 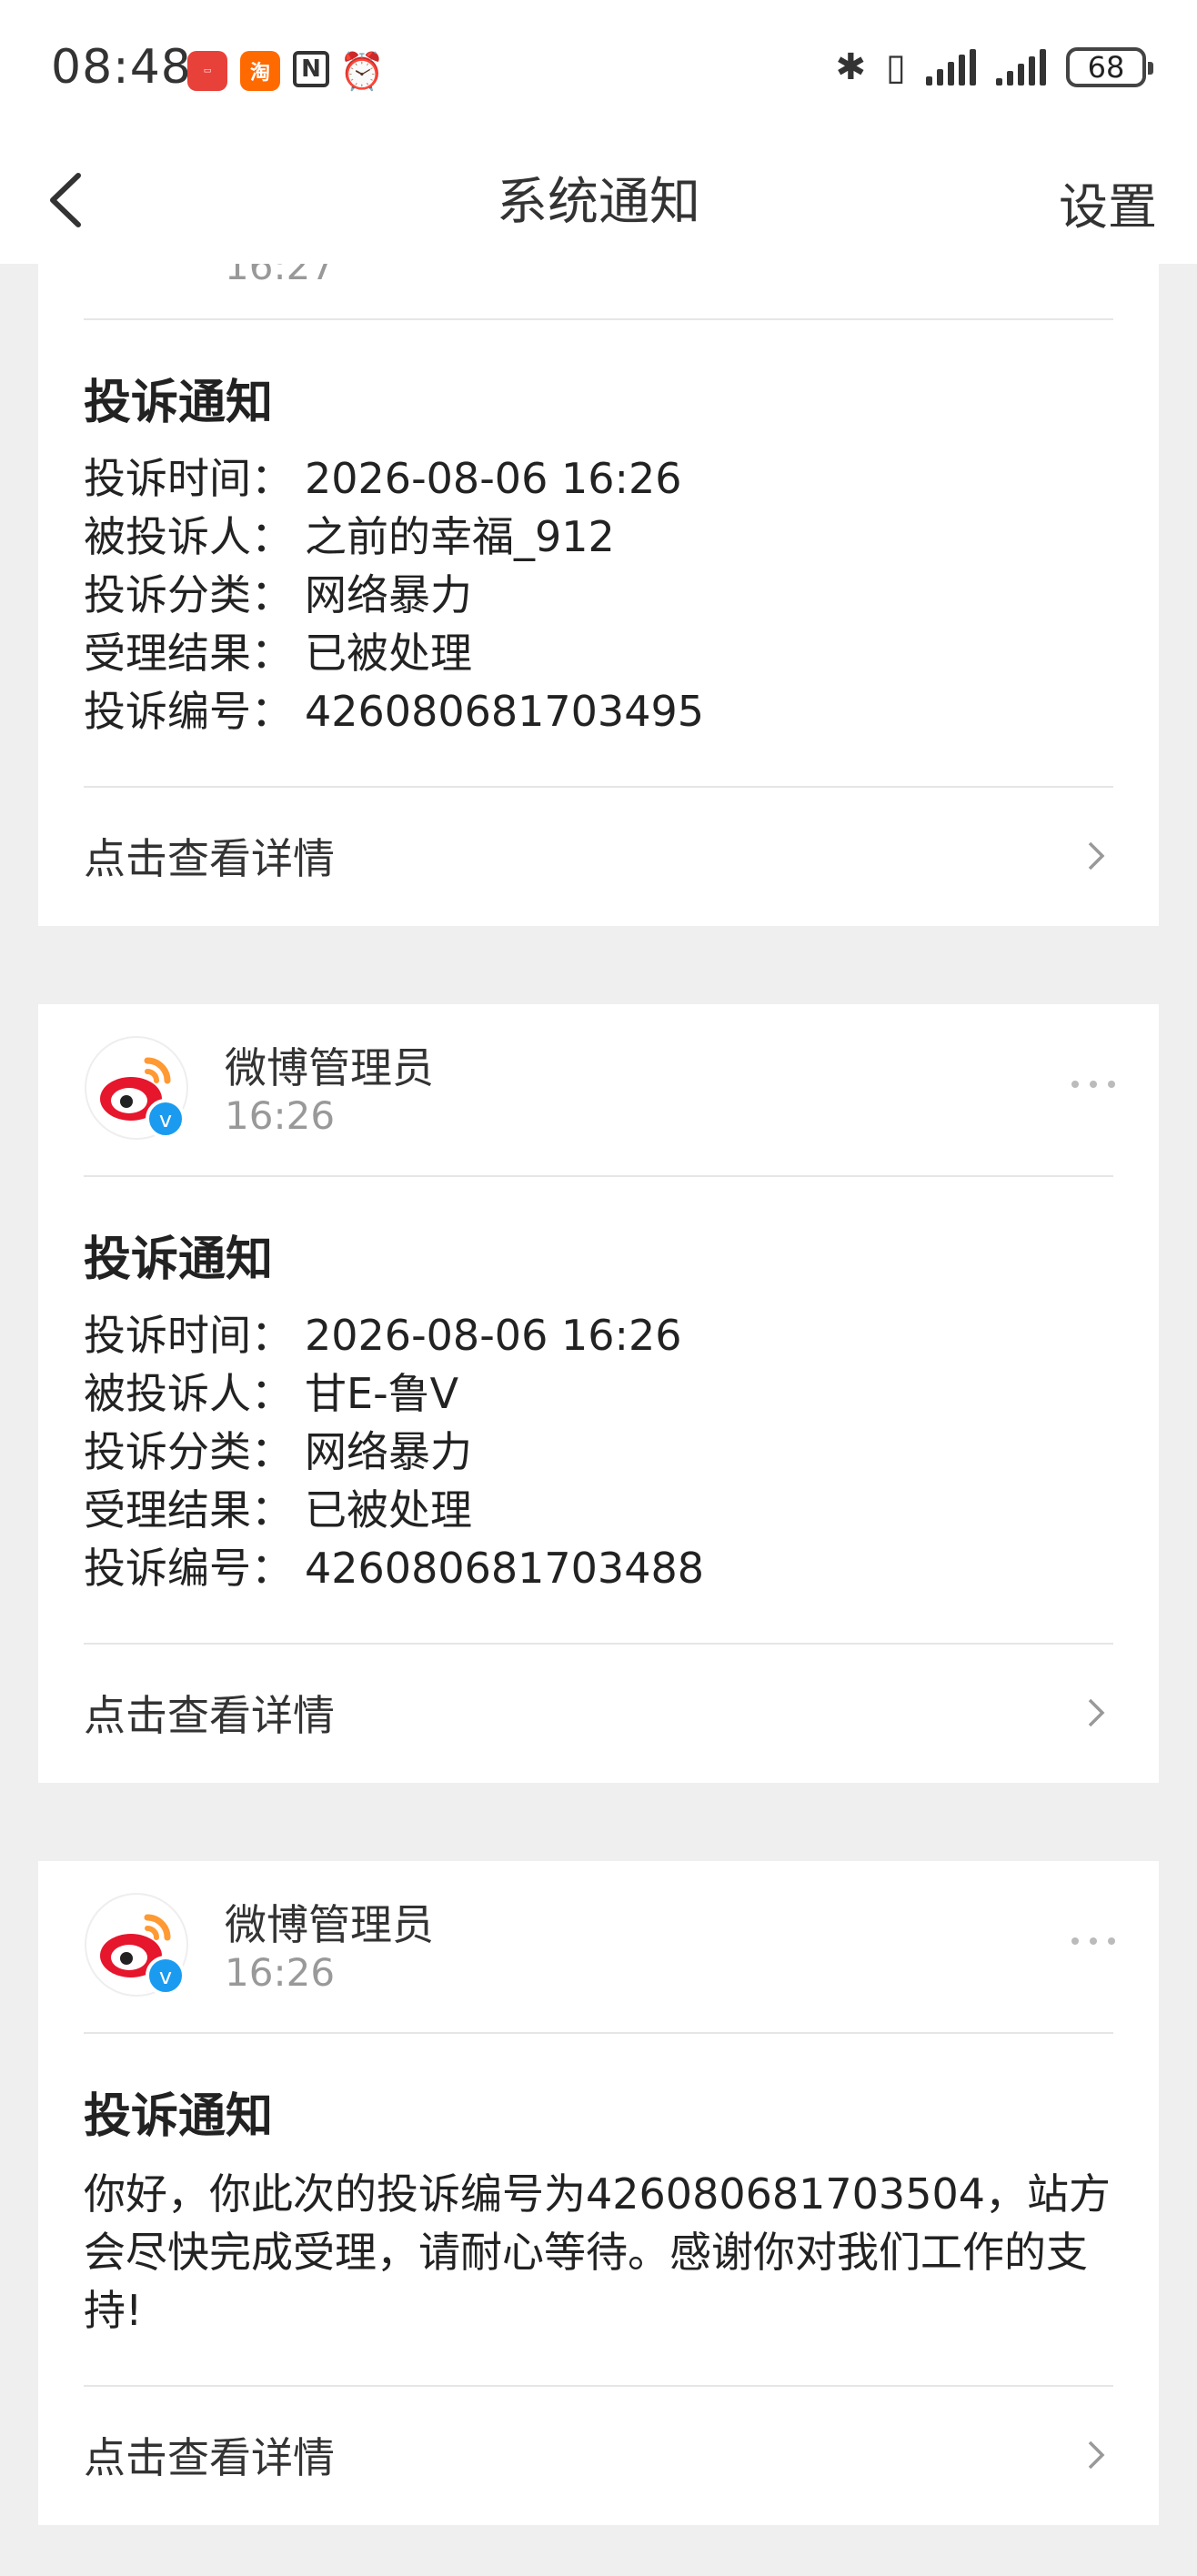 What do you see at coordinates (598, 70) in the screenshot?
I see `status-bar: 08:48 ▭ 淘 N ⏰ ✱ ▯ 68` at bounding box center [598, 70].